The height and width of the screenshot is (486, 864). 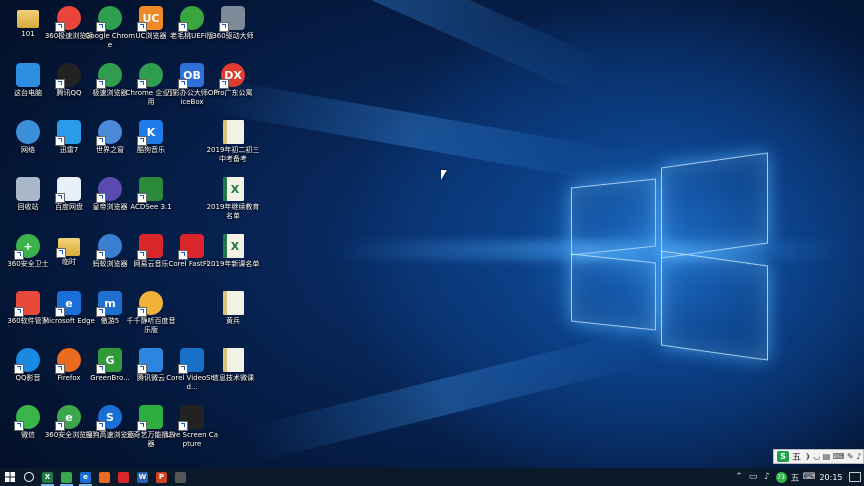 I want to click on taskbar-app-firefox, so click(x=104, y=477).